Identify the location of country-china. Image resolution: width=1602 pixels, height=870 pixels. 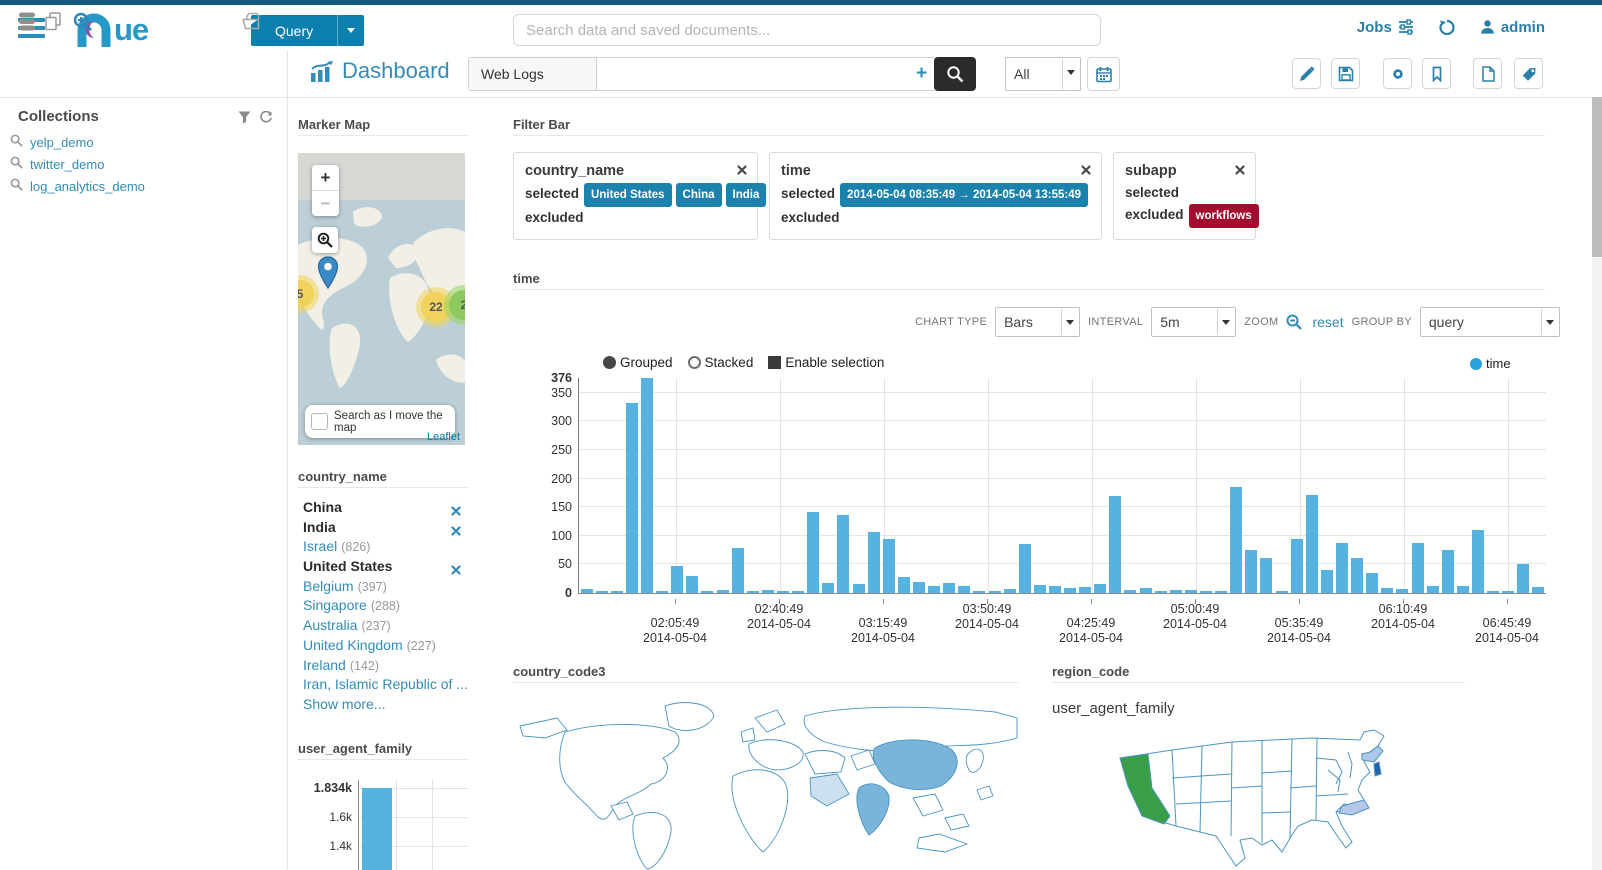
(915, 764).